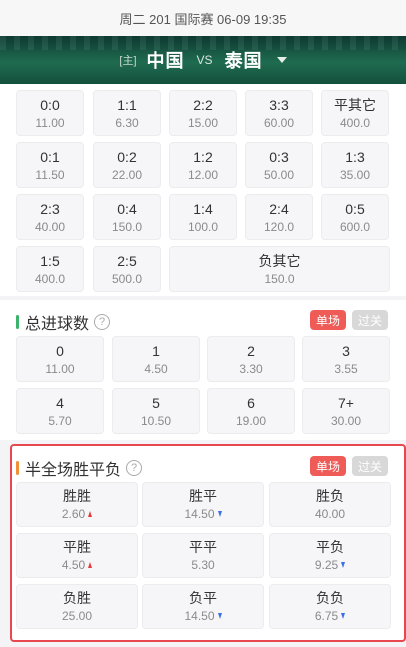 The width and height of the screenshot is (406, 647). Describe the element at coordinates (77, 606) in the screenshot. I see `odds-cell: 负胜 25.00` at that location.